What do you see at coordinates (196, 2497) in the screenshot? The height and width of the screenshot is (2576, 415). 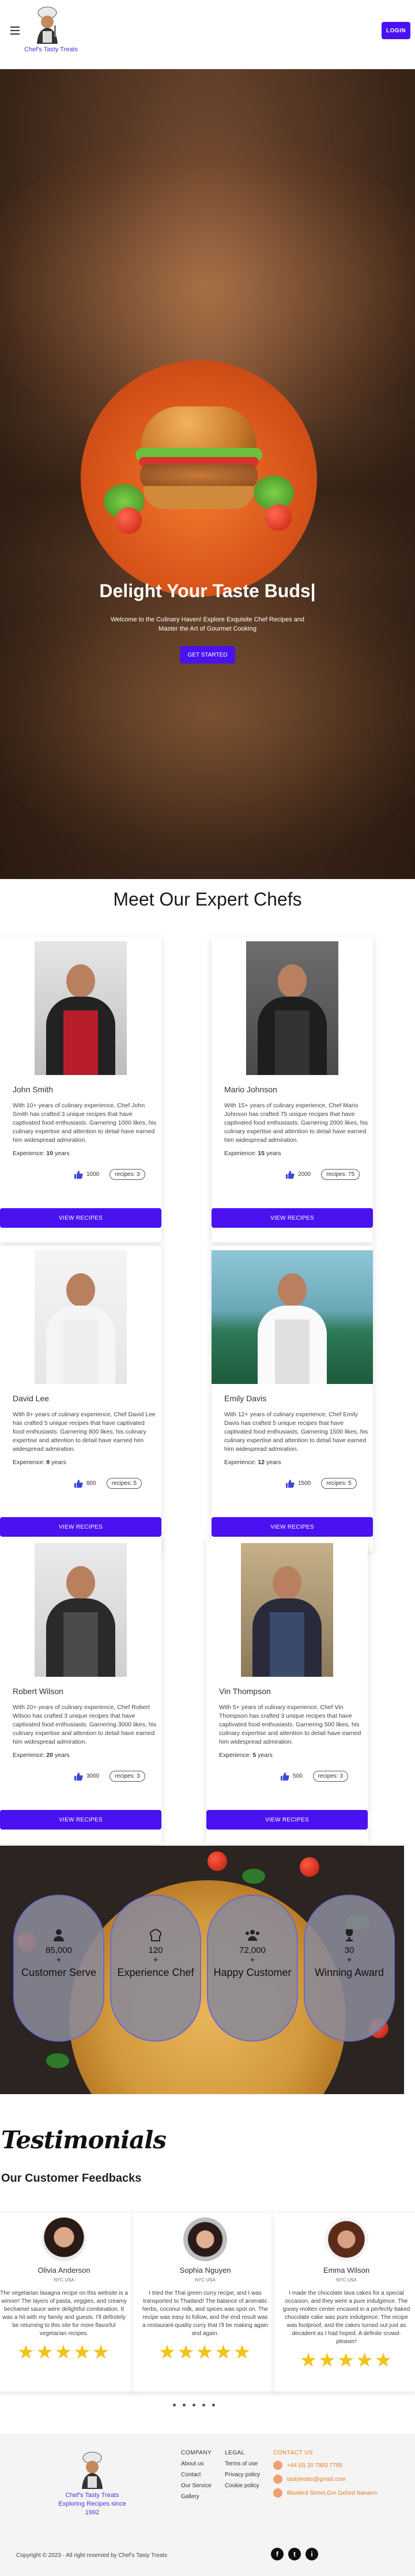 I see `footer-link: Gallery` at bounding box center [196, 2497].